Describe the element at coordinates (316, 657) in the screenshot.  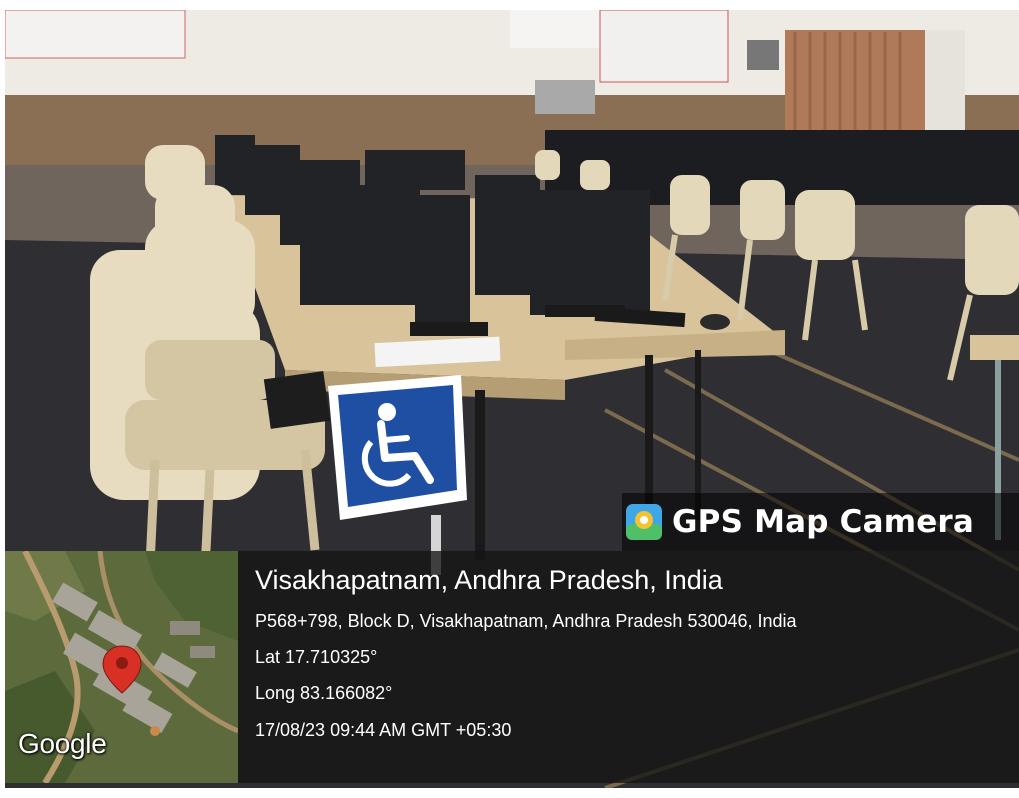
I see `latitude-text: Lat 17.710325°` at that location.